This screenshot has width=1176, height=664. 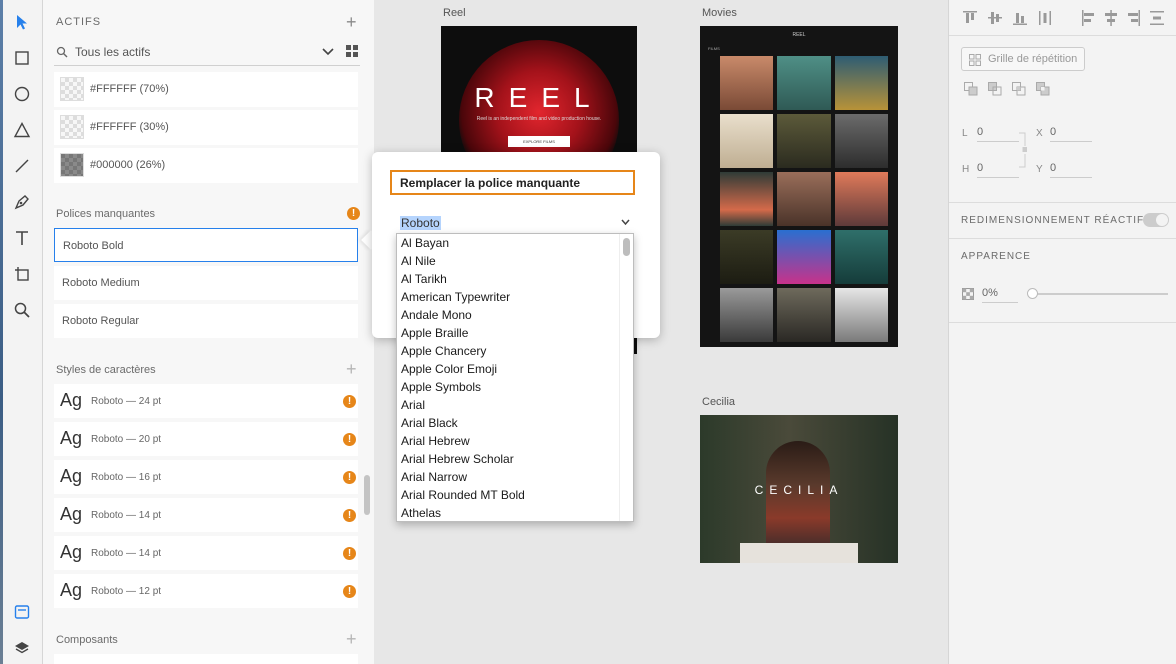 I want to click on rectangle-tool-icon, so click(x=22, y=58).